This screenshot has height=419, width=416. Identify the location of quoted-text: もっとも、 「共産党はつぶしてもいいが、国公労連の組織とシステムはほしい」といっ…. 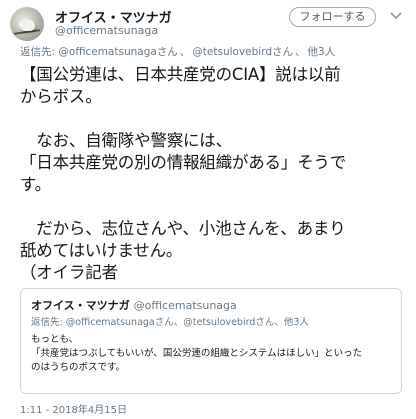
(197, 353).